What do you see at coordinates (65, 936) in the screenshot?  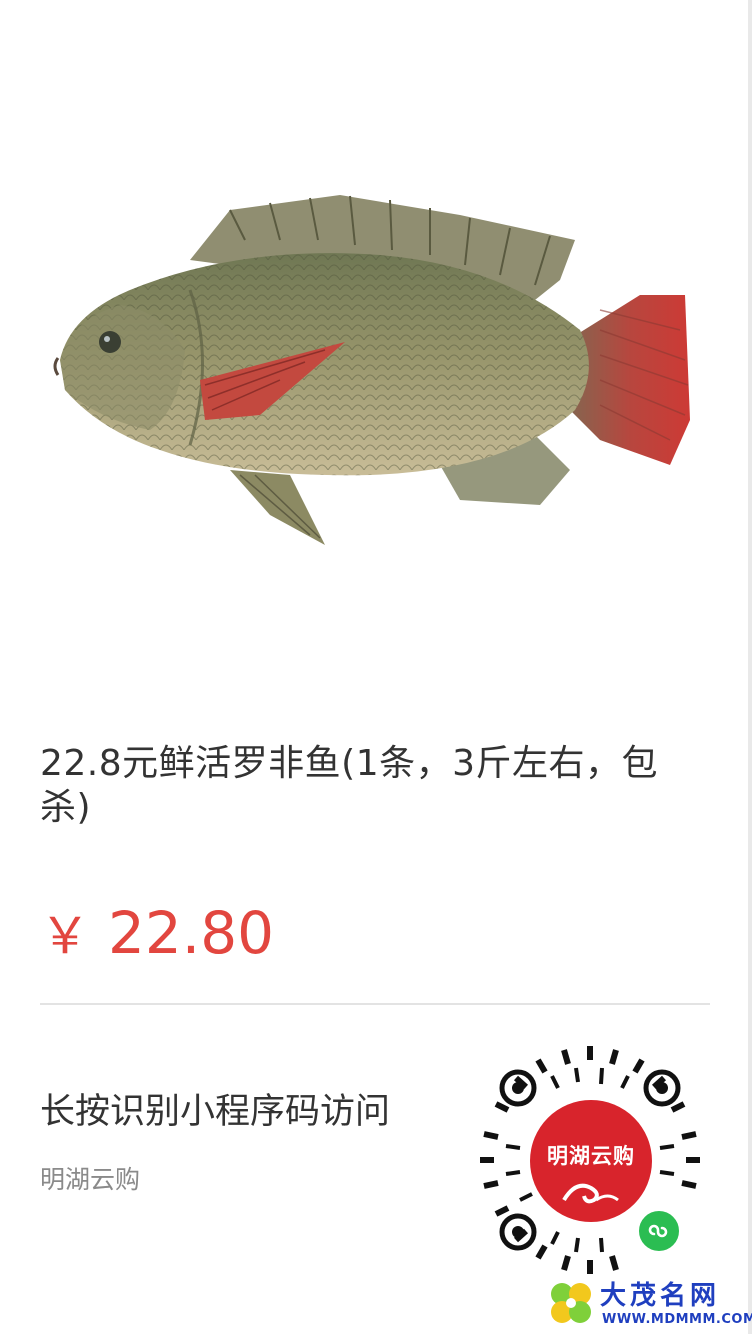 I see `currency-symbol: ￥` at bounding box center [65, 936].